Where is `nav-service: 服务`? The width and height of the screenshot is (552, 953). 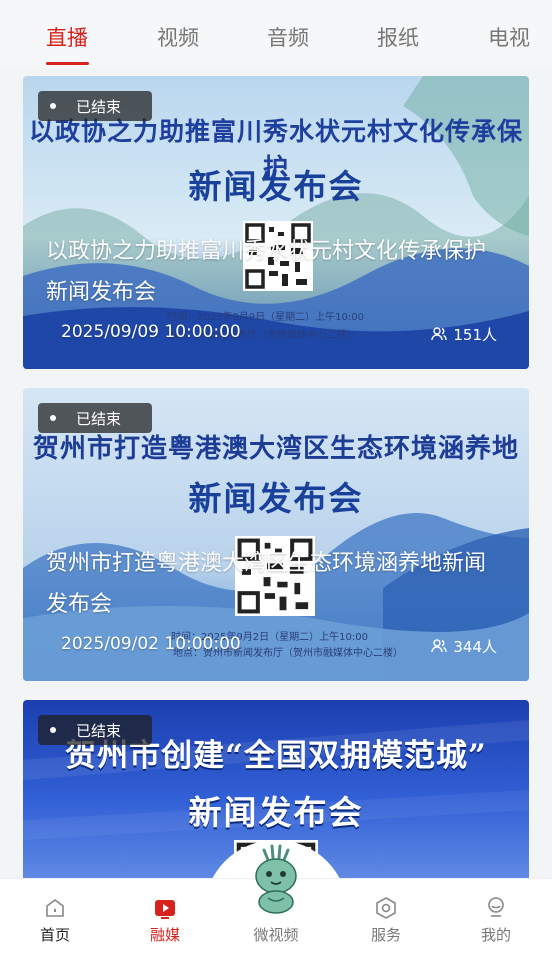
nav-service: 服务 is located at coordinates (386, 916).